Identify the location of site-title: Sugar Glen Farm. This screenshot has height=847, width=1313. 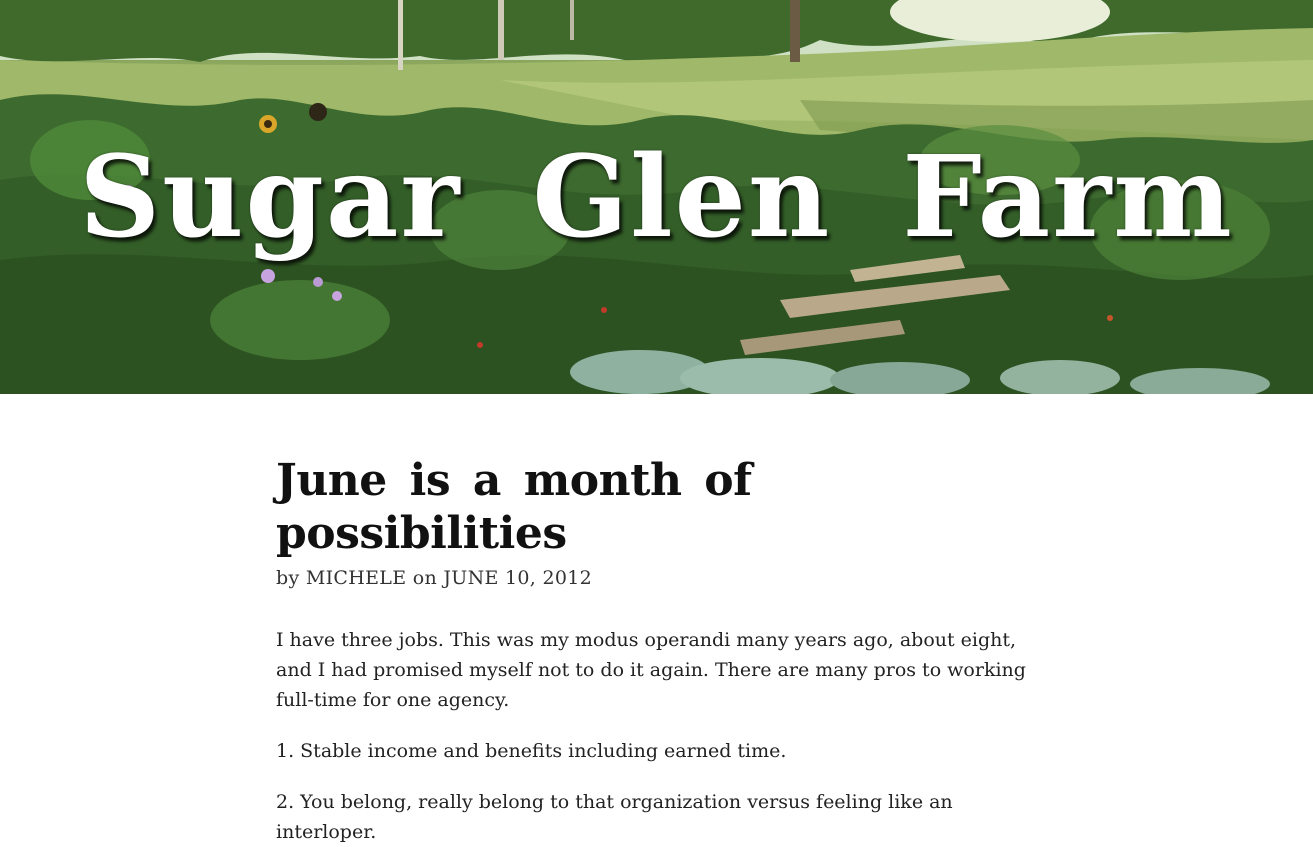
(656, 197).